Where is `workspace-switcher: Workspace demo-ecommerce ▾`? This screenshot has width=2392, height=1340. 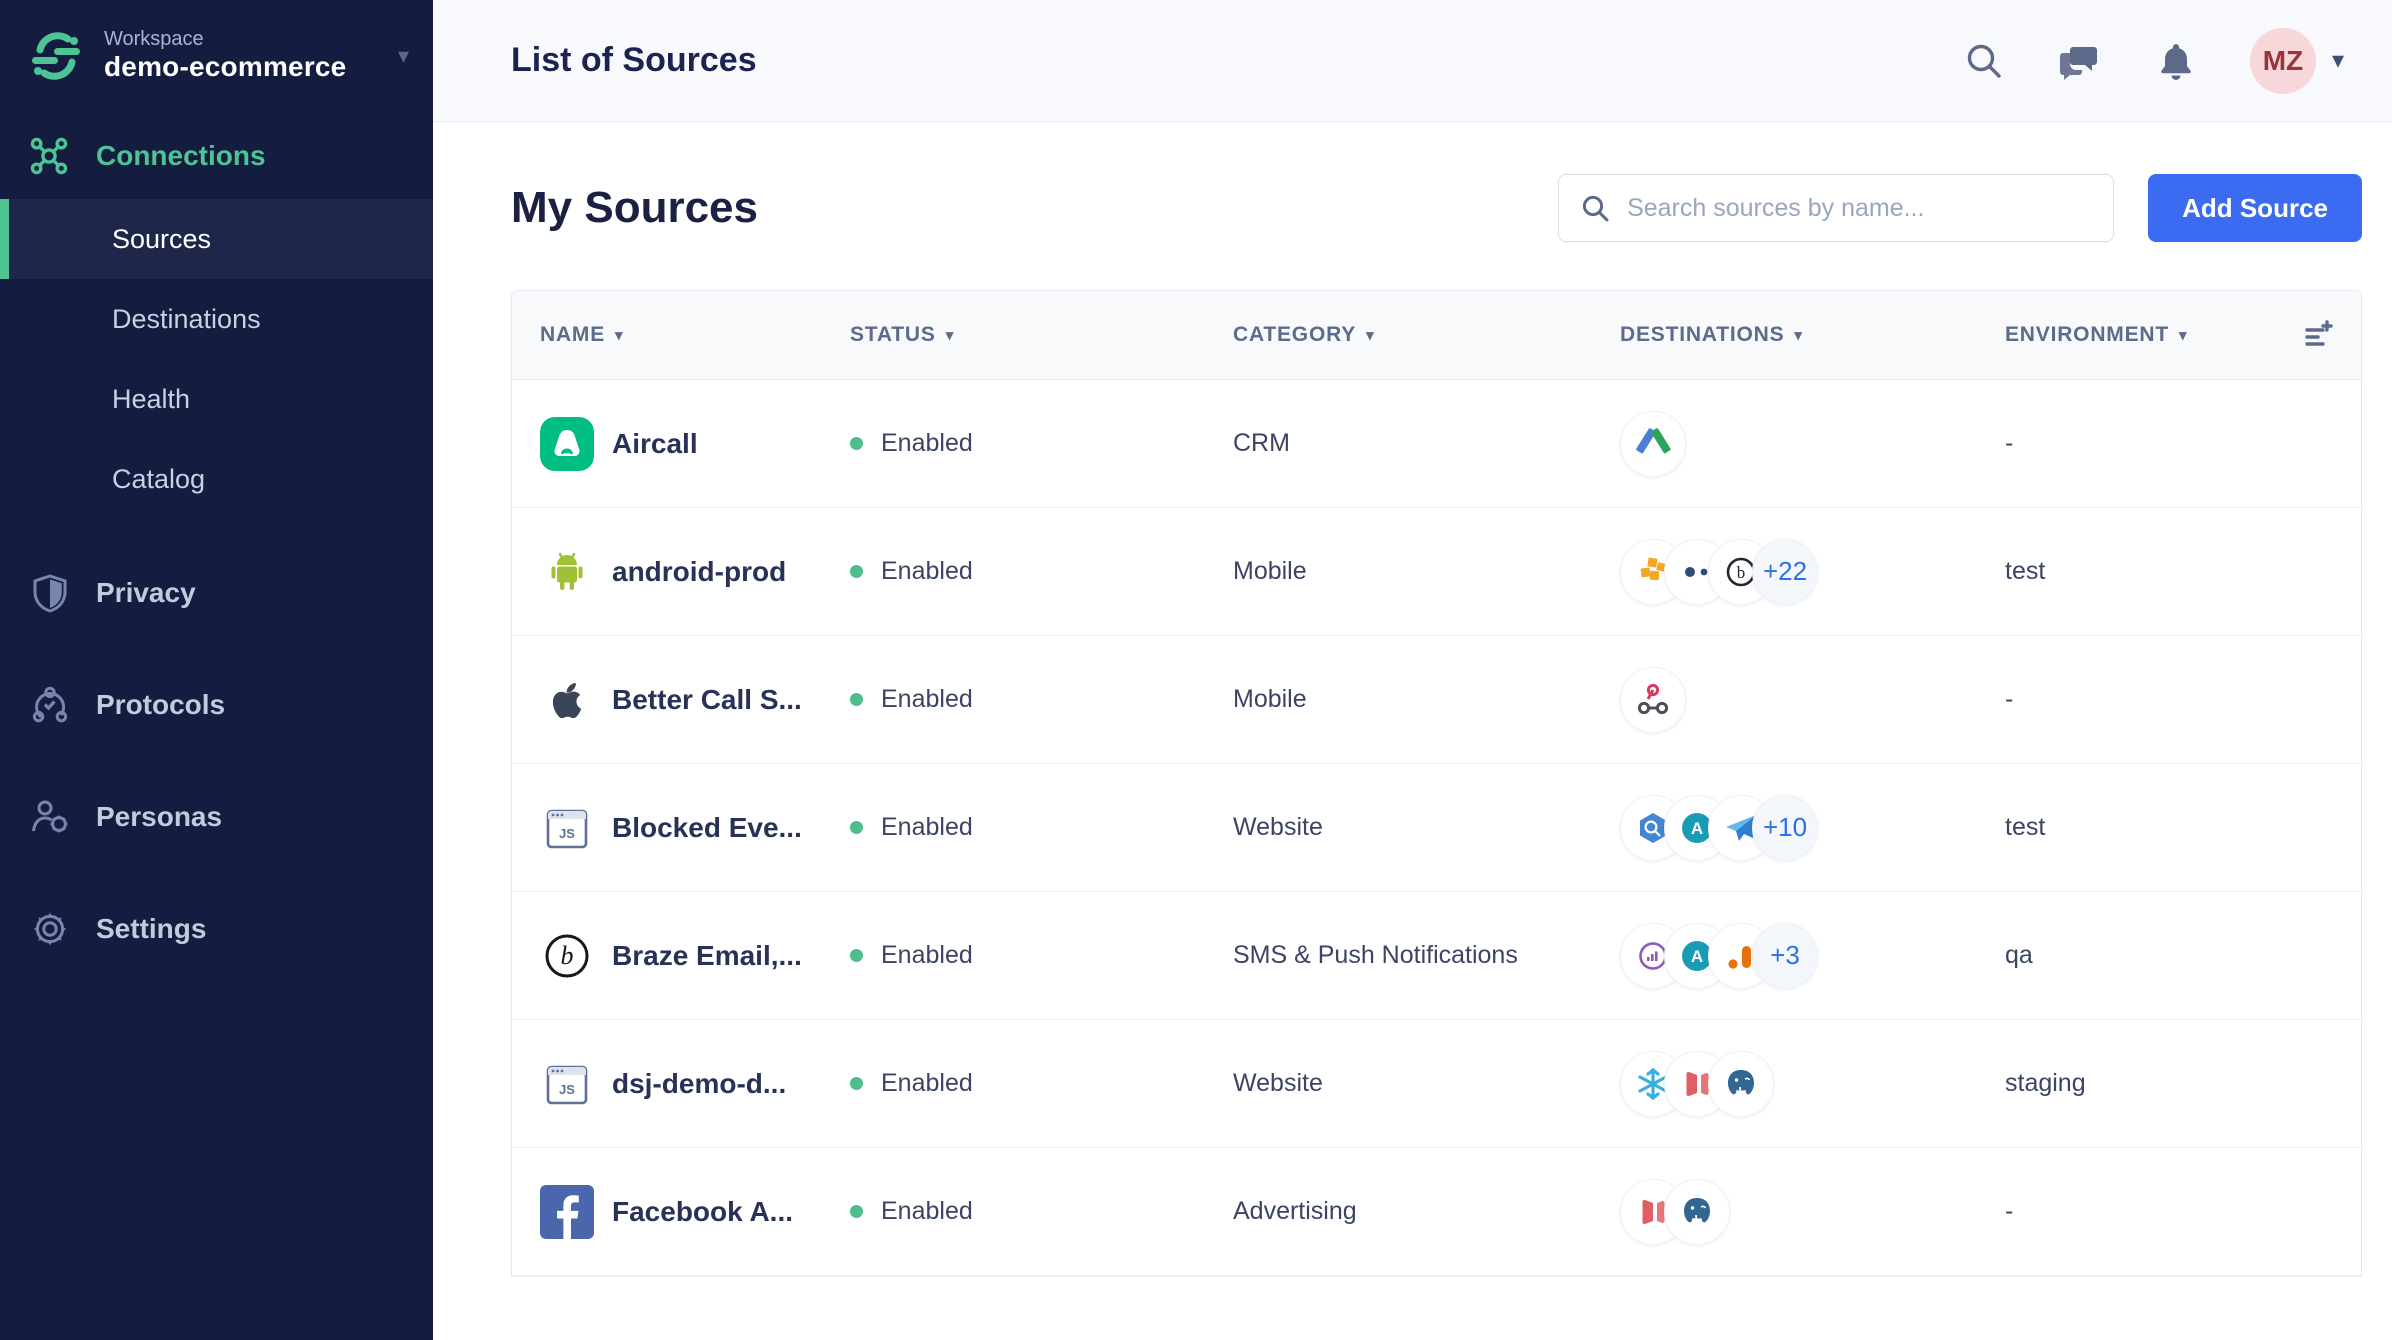 workspace-switcher: Workspace demo-ecommerce ▾ is located at coordinates (216, 56).